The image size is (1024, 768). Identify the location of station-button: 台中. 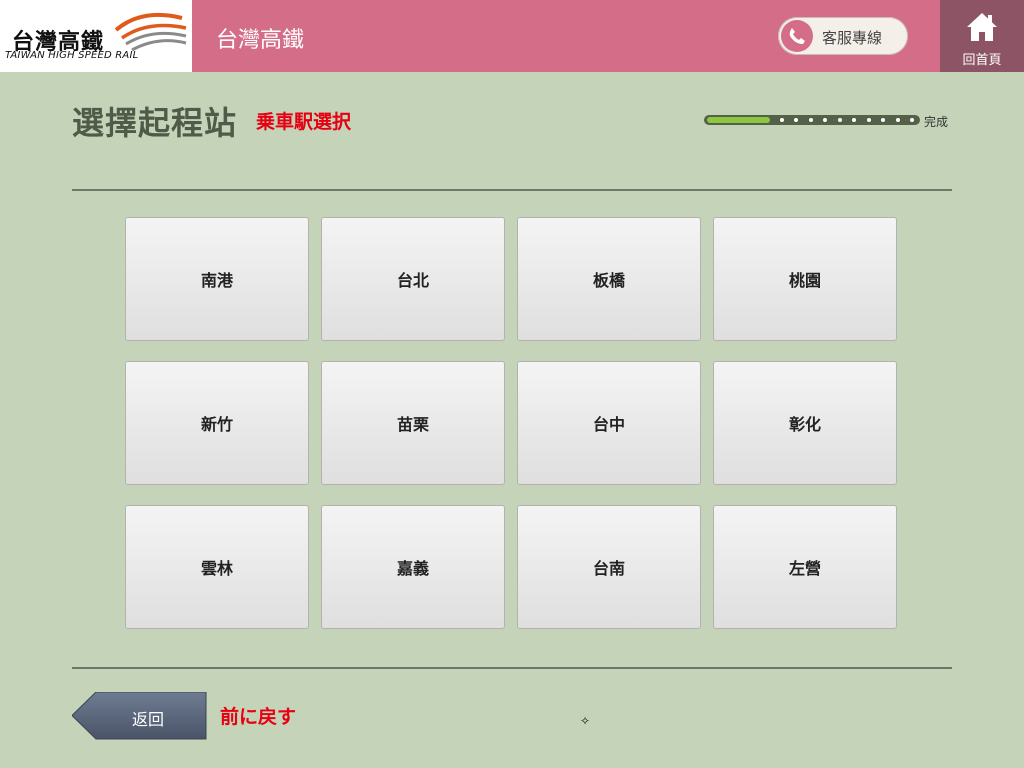
(609, 423).